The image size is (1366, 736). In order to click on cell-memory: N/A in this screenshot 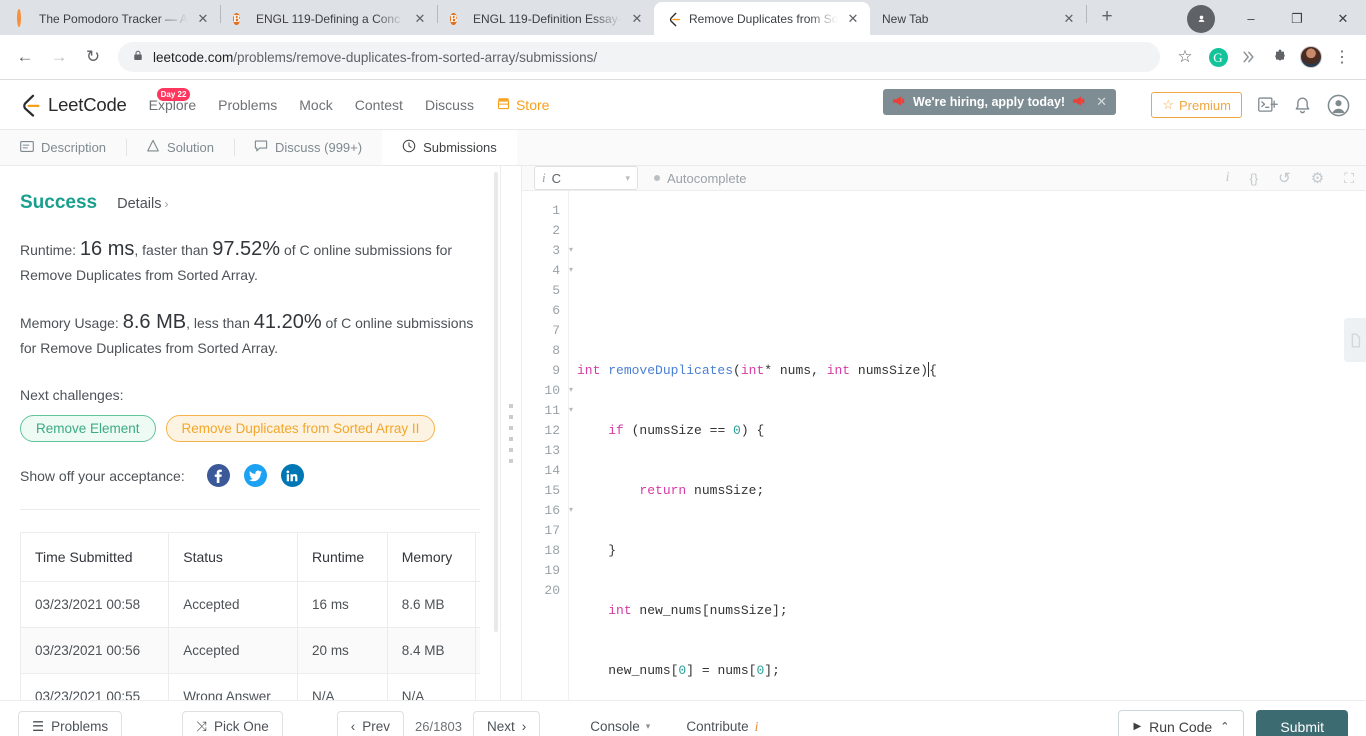, I will do `click(431, 686)`.